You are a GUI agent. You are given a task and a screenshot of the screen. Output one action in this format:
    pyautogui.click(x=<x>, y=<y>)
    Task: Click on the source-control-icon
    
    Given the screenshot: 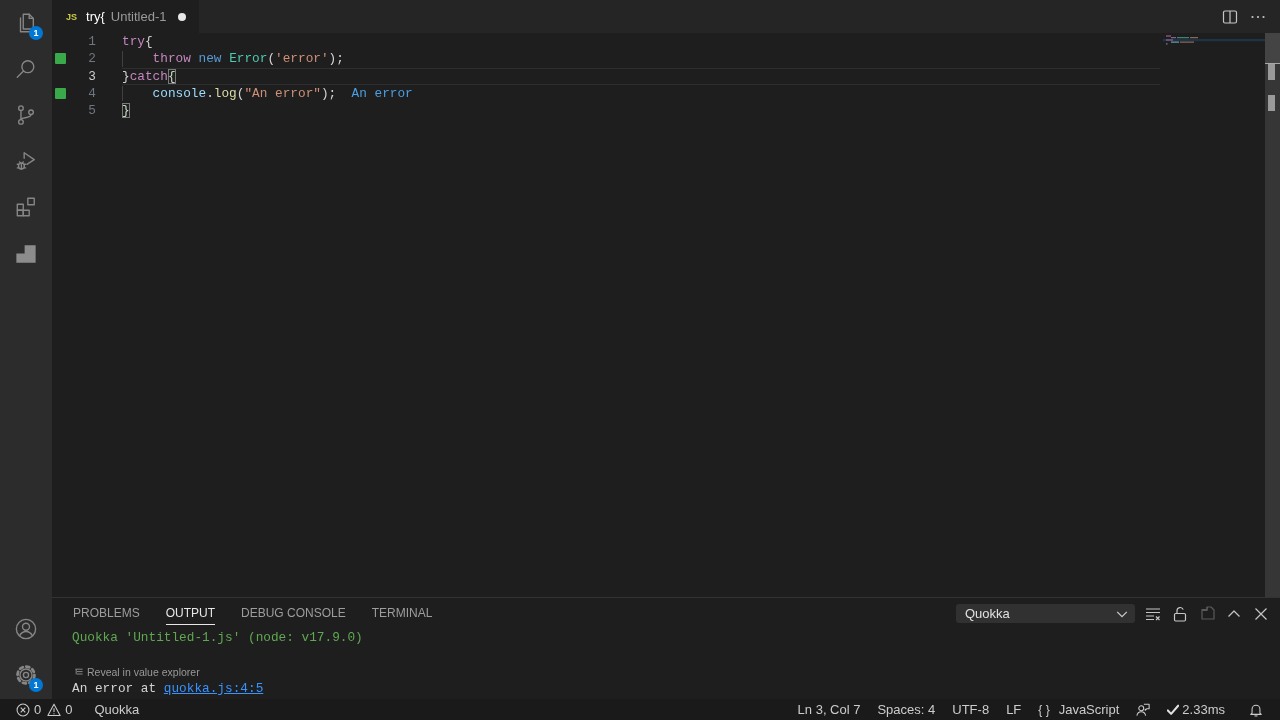 What is the action you would take?
    pyautogui.click(x=26, y=115)
    